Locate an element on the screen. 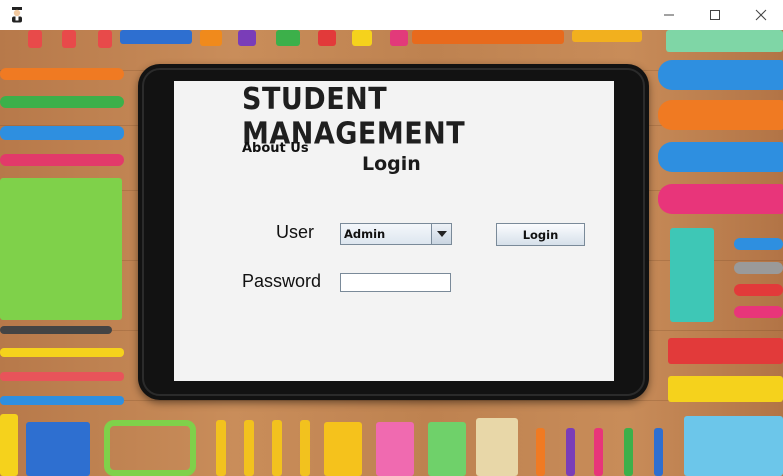  maximize-button is located at coordinates (715, 15).